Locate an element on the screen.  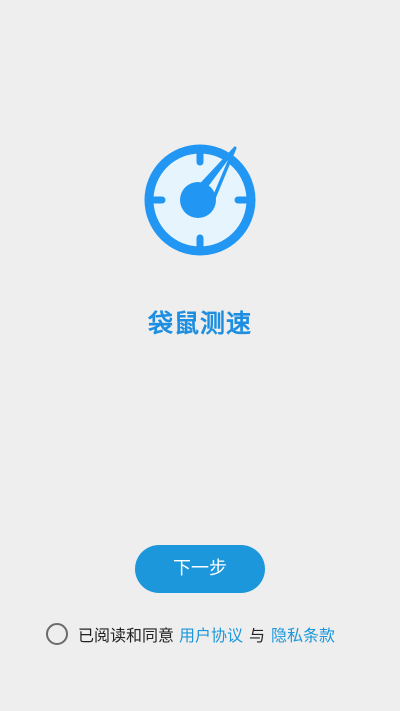
agreement-connector-text: 与 is located at coordinates (257, 635).